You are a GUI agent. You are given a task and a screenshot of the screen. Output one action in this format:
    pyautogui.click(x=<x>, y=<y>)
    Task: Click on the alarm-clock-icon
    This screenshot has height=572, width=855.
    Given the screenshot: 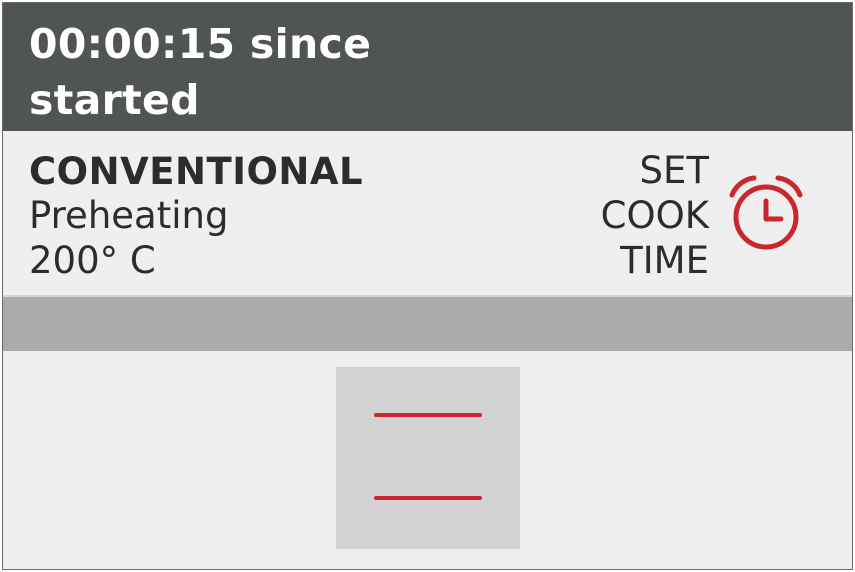 What is the action you would take?
    pyautogui.click(x=766, y=212)
    